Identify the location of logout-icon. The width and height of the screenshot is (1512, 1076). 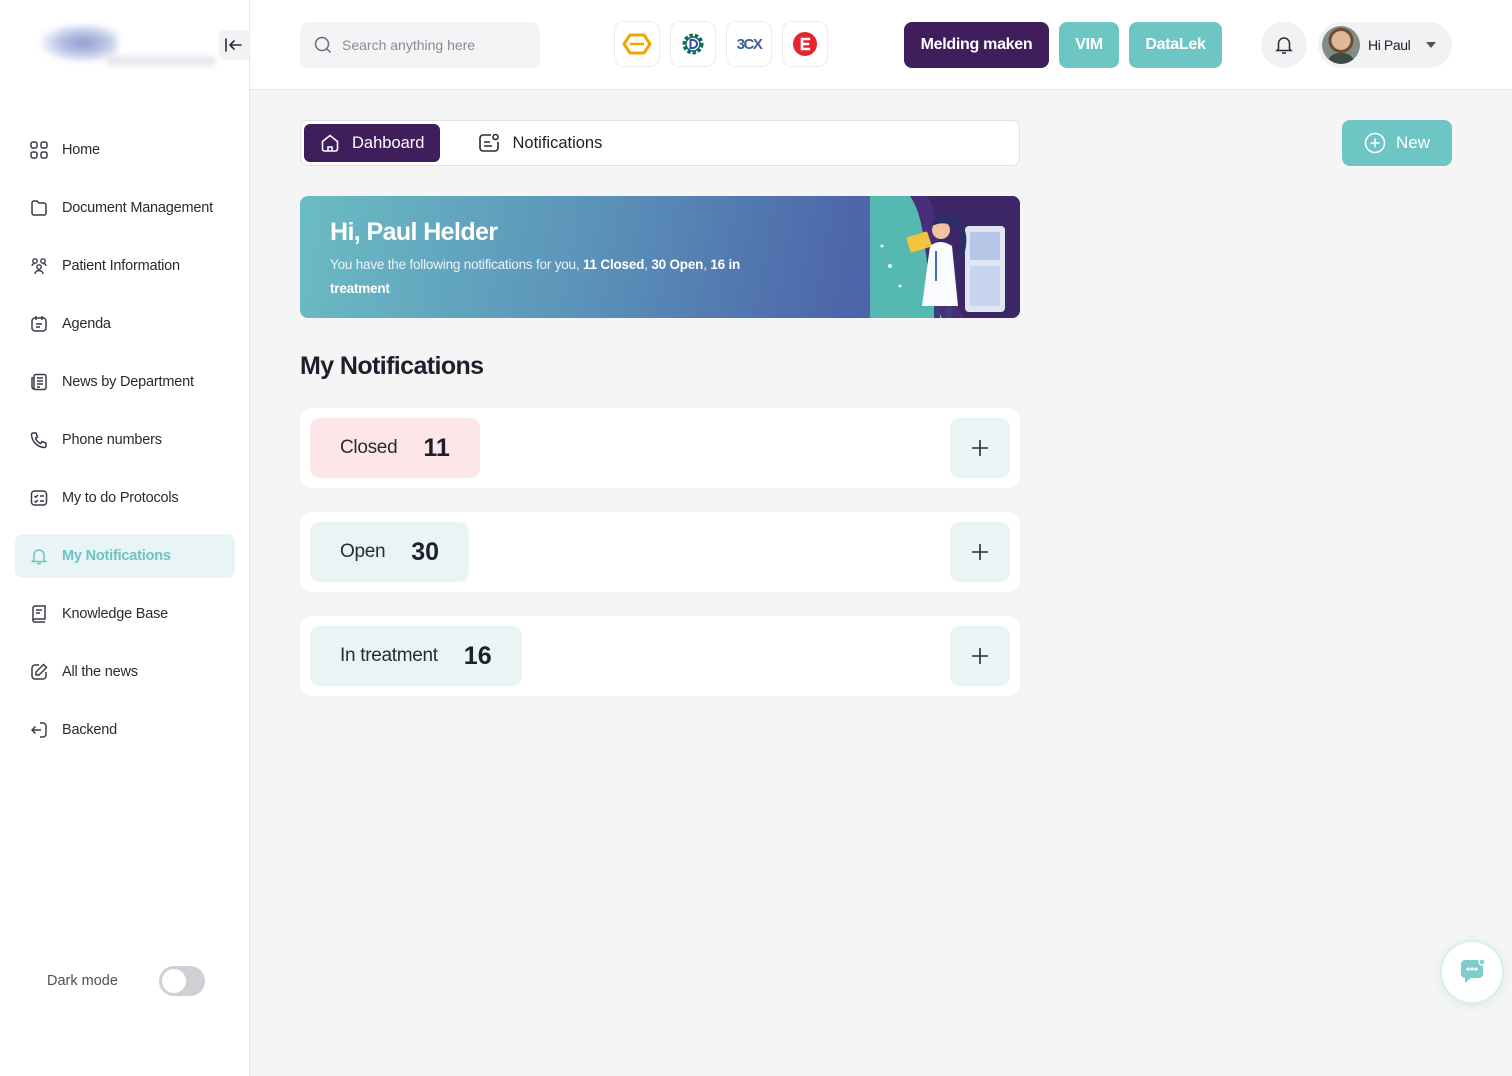
(39, 730).